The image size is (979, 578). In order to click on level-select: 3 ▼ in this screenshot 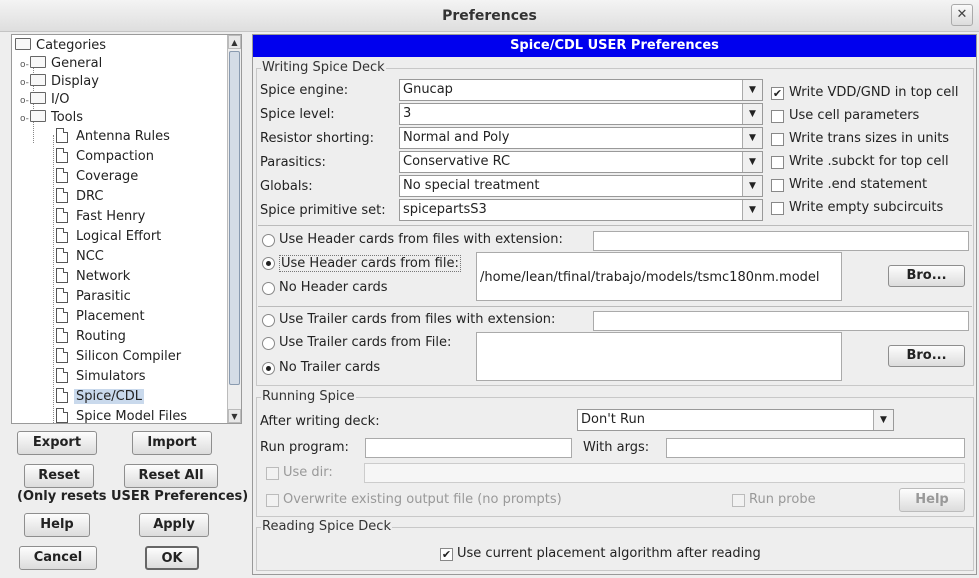, I will do `click(581, 114)`.